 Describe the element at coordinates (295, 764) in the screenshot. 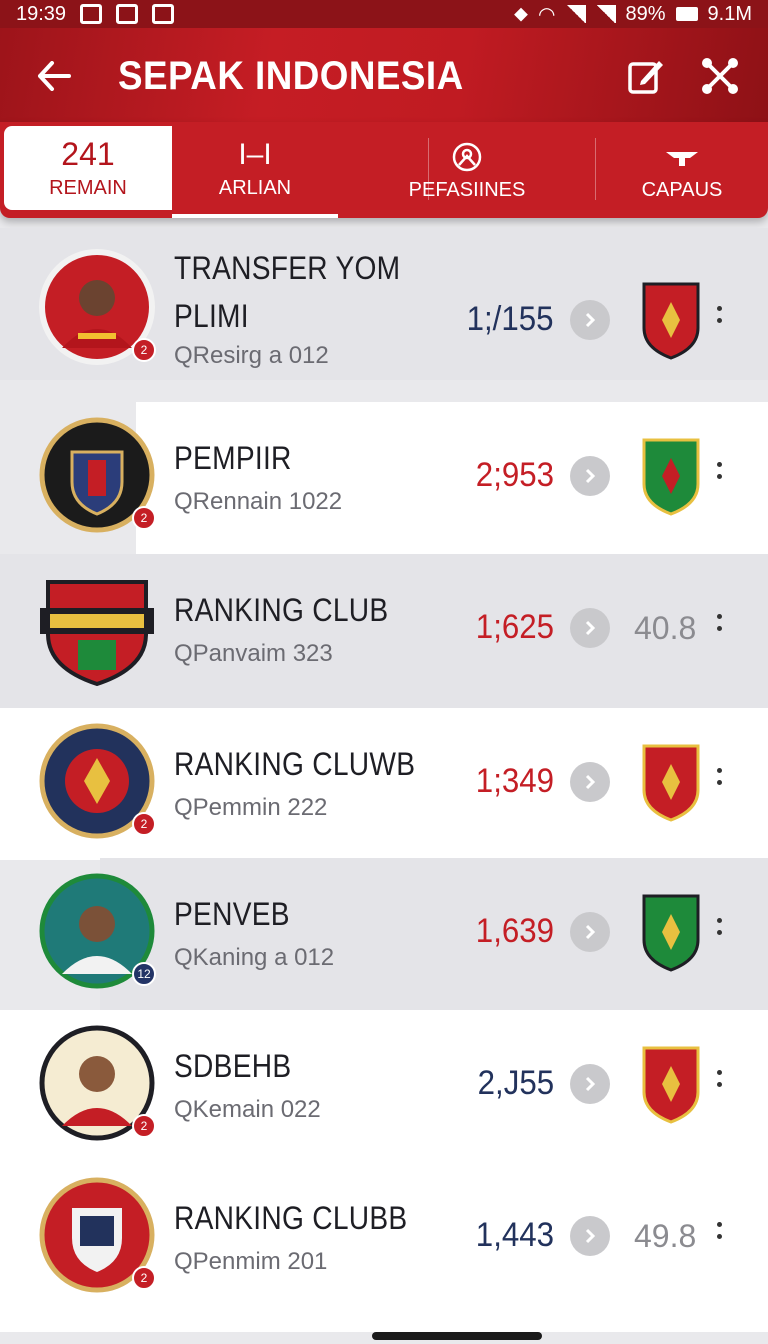

I see `item-name: RANKING CLUWB` at that location.